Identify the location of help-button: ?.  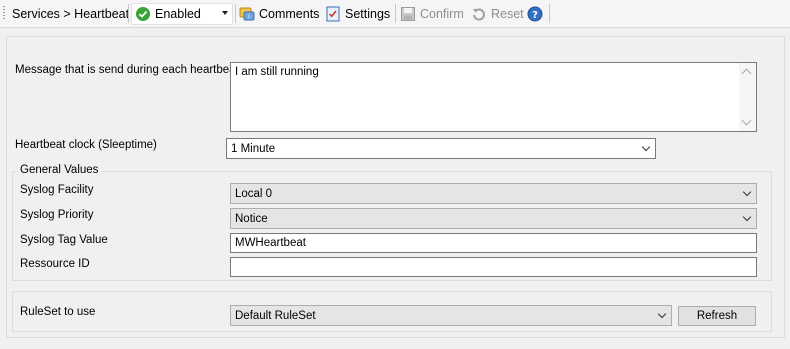
(535, 13).